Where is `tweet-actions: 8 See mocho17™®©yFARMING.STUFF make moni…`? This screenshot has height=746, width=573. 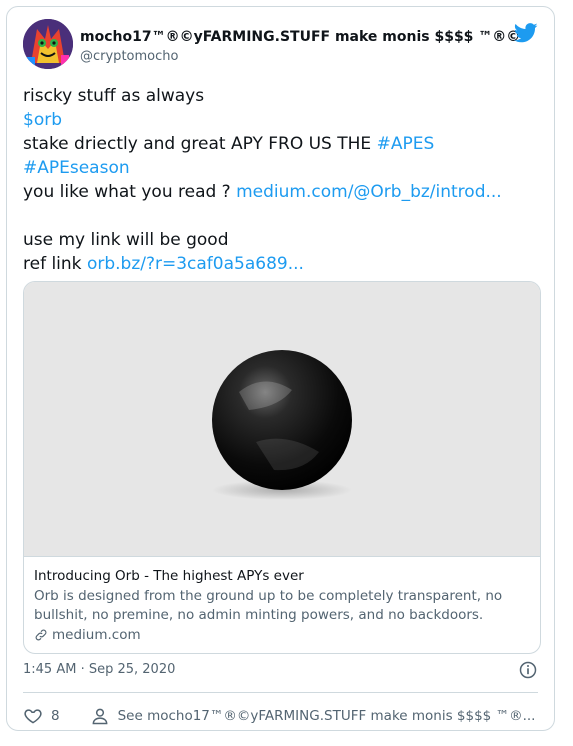
tweet-actions: 8 See mocho17™®©yFARMING.STUFF make moni… is located at coordinates (280, 716).